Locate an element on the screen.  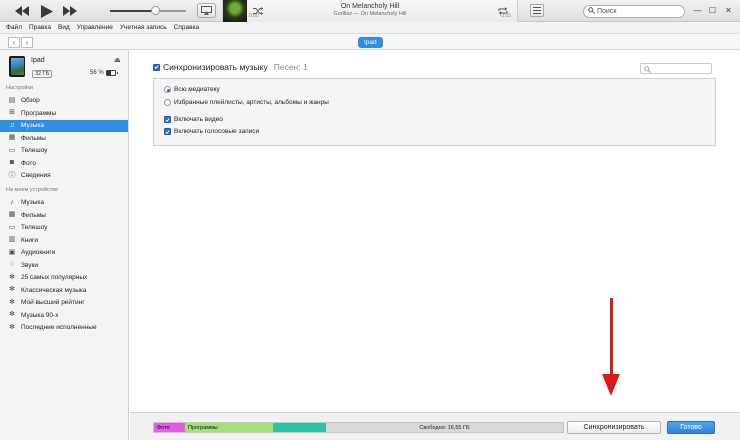
film-icon: ▦ is located at coordinates (12, 138).